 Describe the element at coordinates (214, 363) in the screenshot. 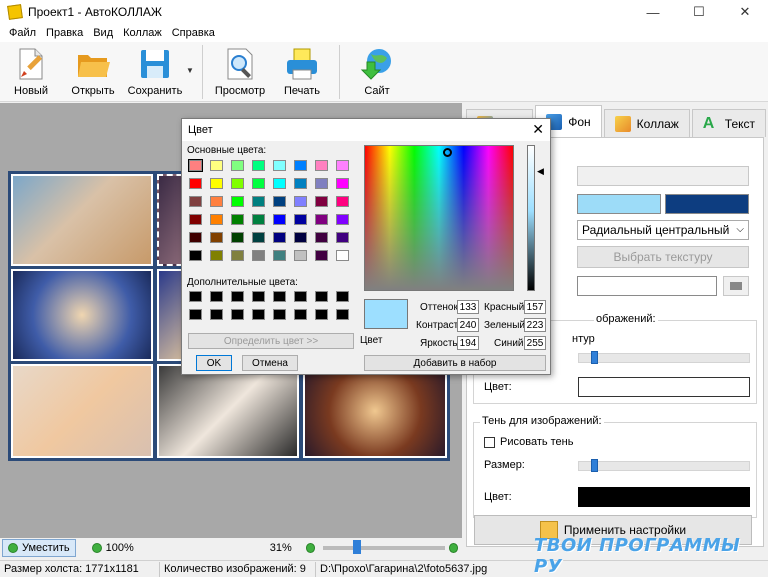

I see `ok-button: OK` at that location.